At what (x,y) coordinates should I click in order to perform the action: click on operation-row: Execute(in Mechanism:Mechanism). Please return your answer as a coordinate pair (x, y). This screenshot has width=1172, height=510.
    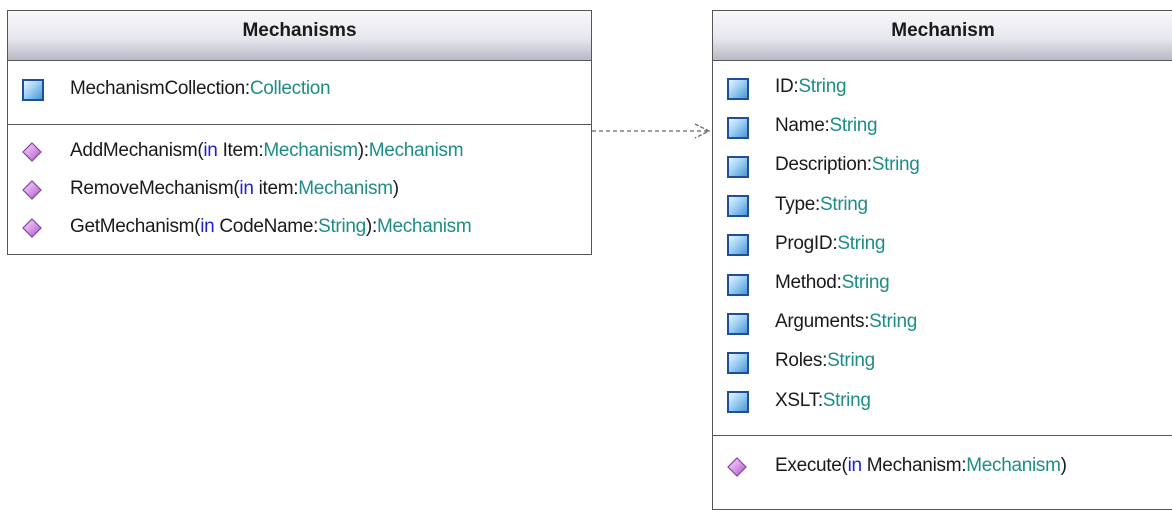
    Looking at the image, I should click on (942, 467).